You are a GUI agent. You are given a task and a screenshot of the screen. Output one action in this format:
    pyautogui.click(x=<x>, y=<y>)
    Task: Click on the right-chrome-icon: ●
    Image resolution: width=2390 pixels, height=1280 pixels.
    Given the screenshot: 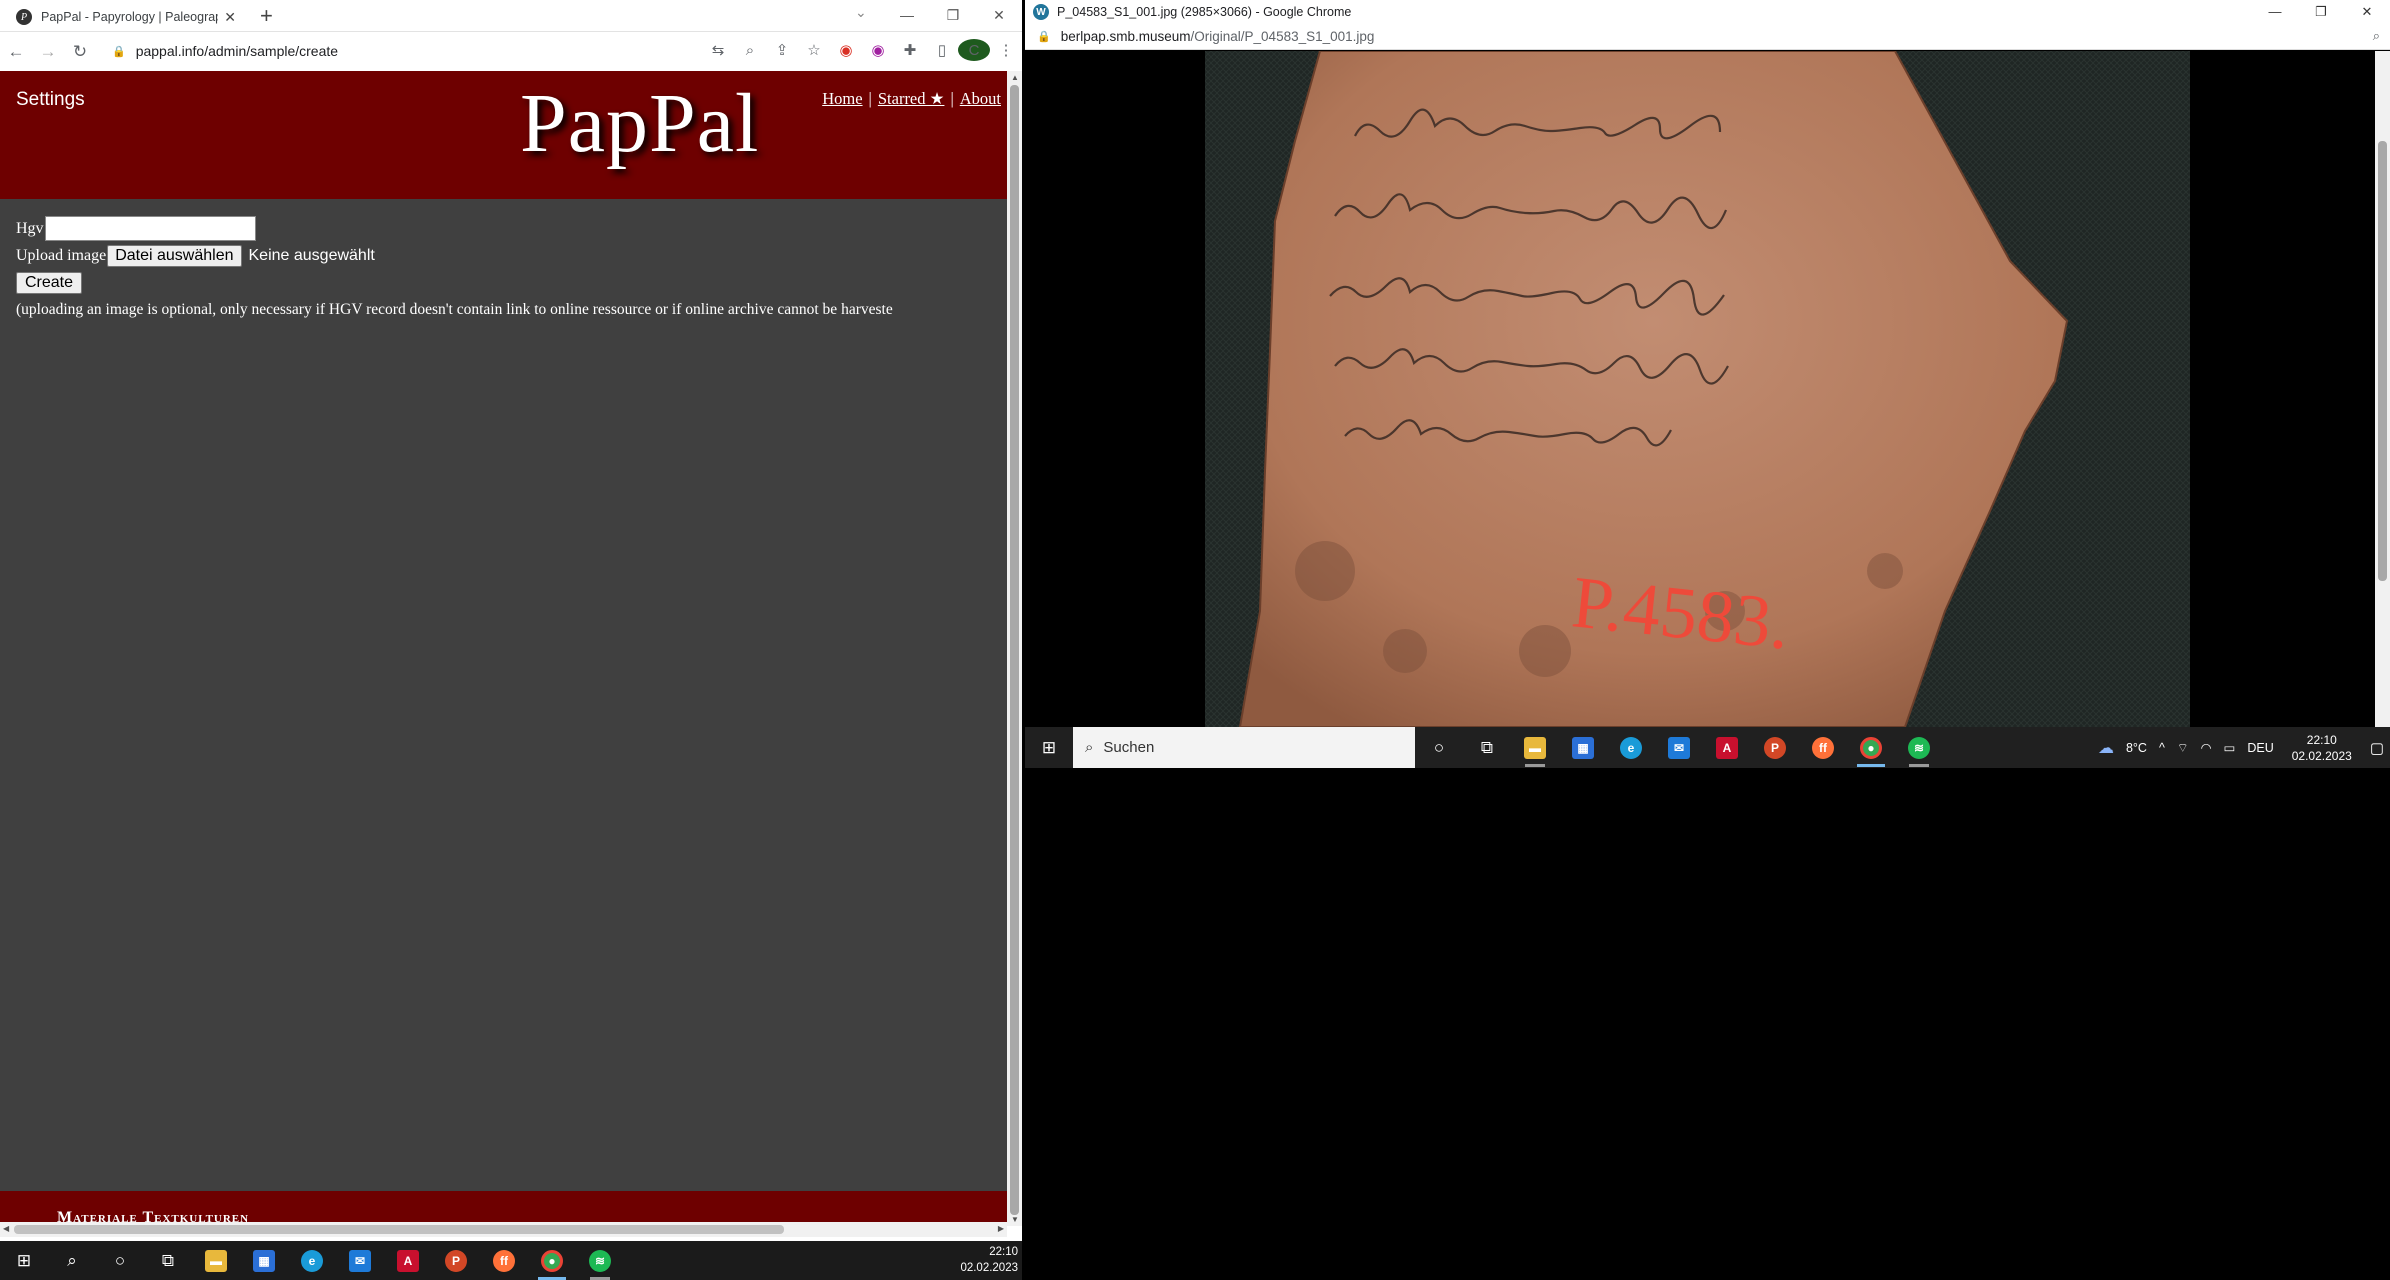 What is the action you would take?
    pyautogui.click(x=1871, y=747)
    